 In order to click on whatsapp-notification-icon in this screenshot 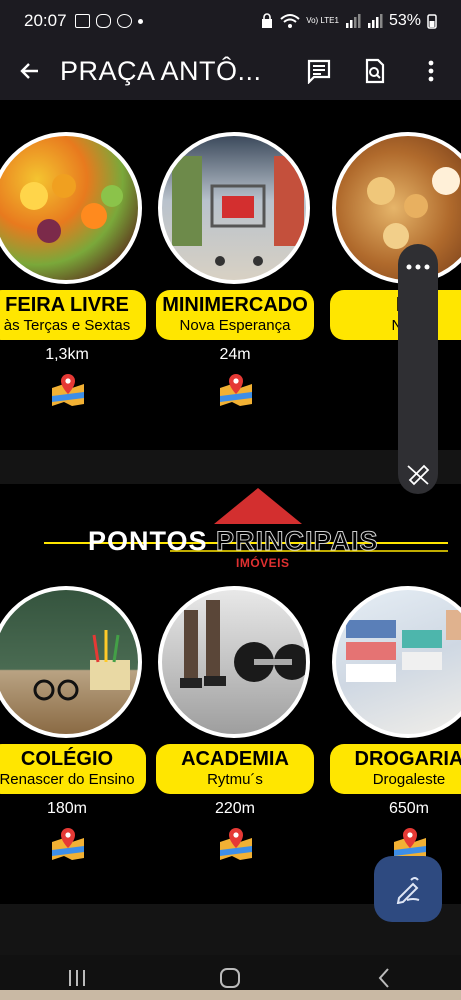, I will do `click(124, 21)`.